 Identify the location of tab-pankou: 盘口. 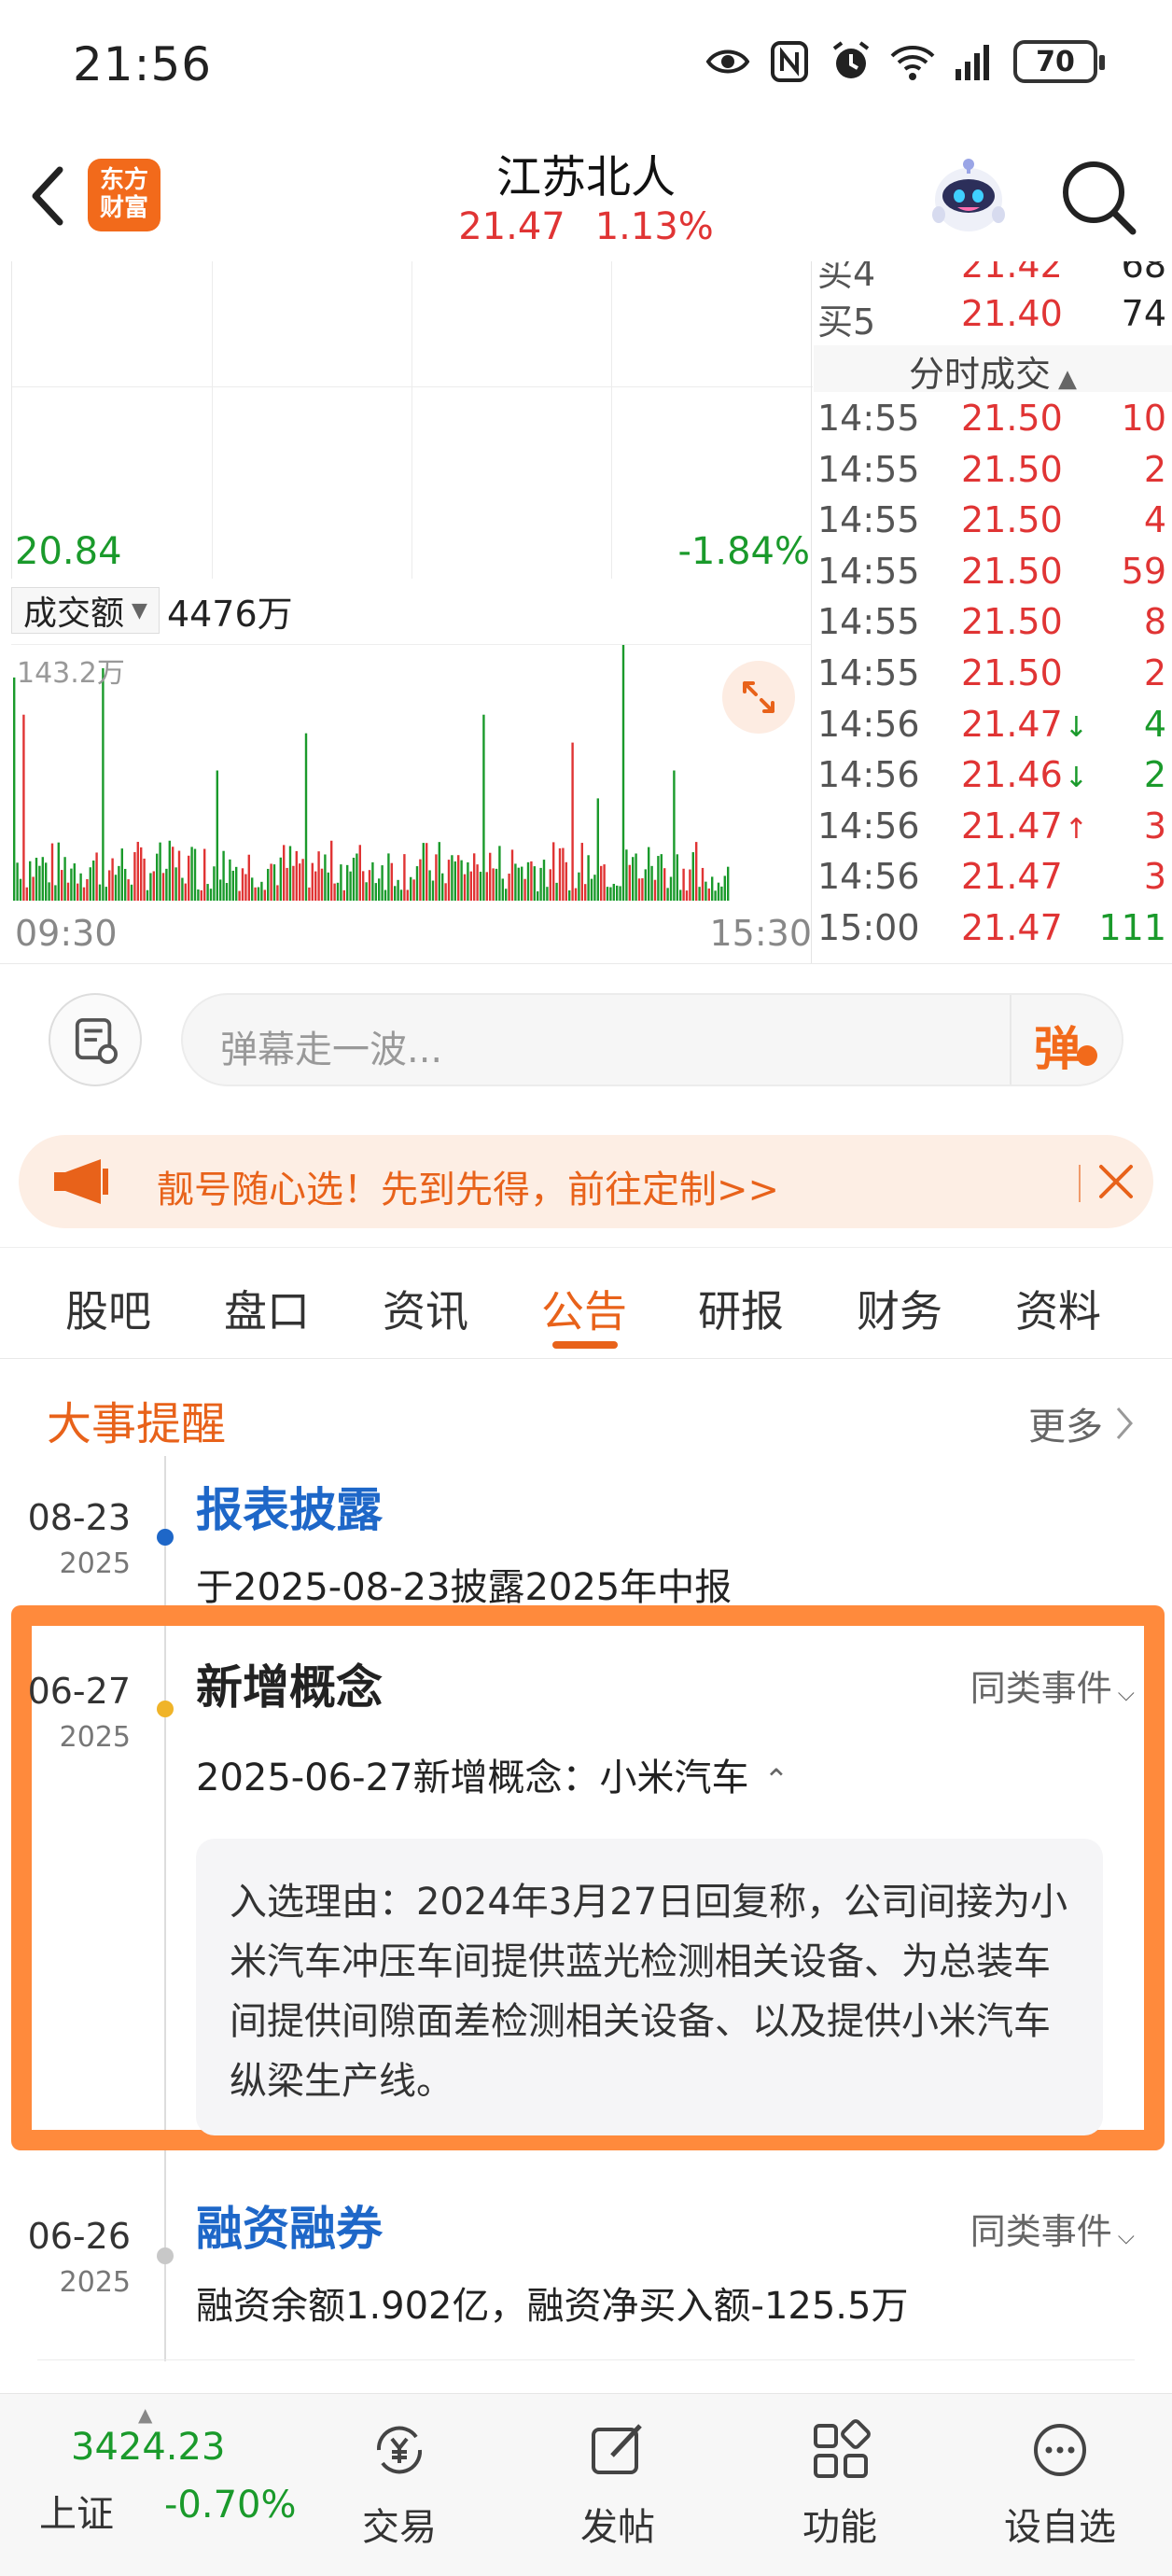
(267, 1308).